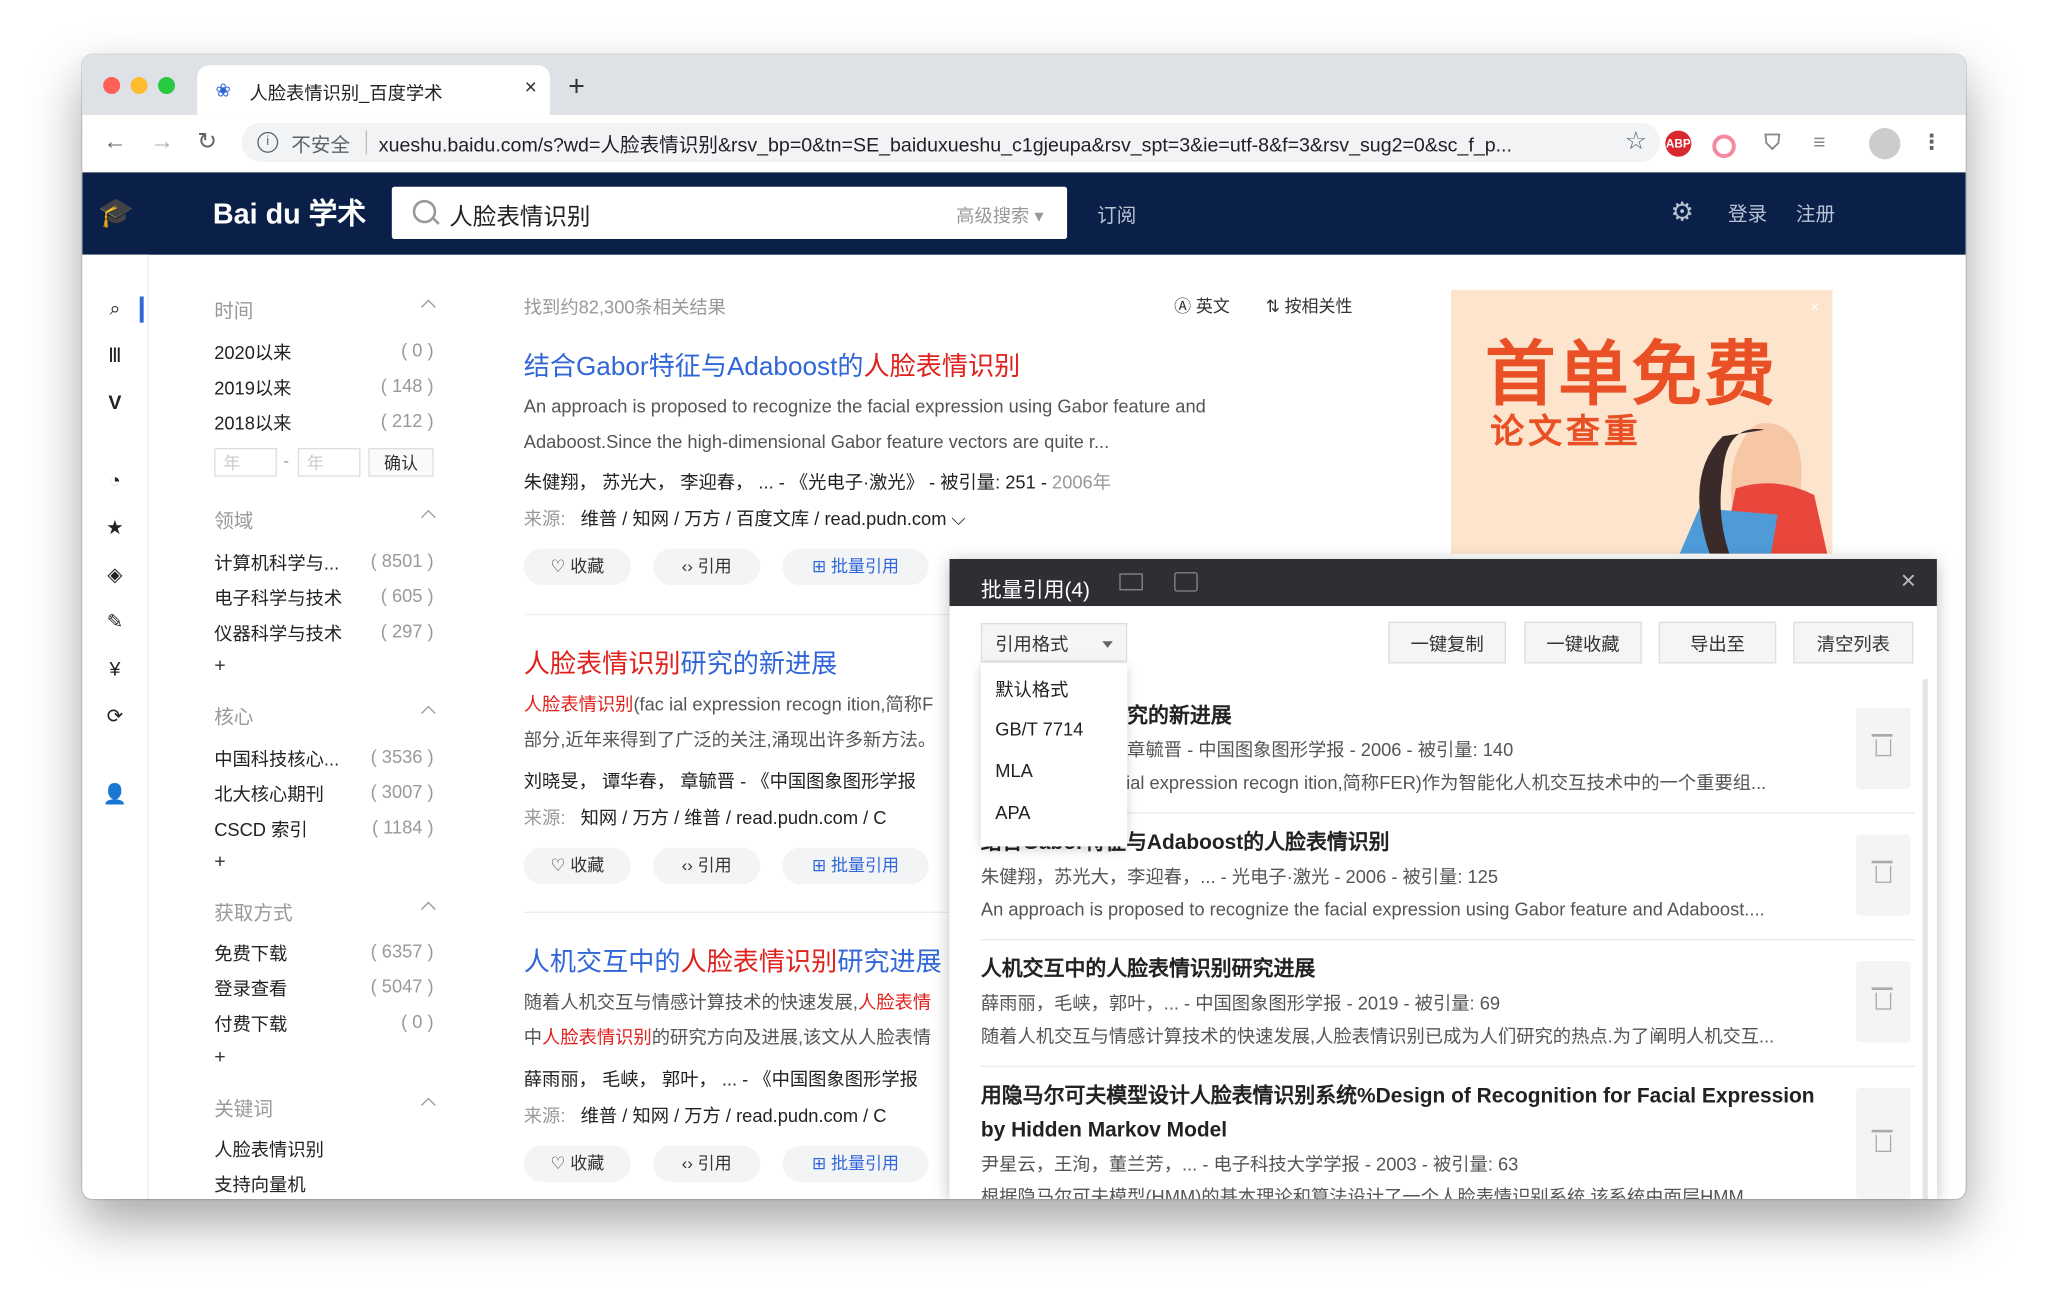 Image resolution: width=2048 pixels, height=1308 pixels. What do you see at coordinates (116, 213) in the screenshot?
I see `scholar-cap-icon: 🎓` at bounding box center [116, 213].